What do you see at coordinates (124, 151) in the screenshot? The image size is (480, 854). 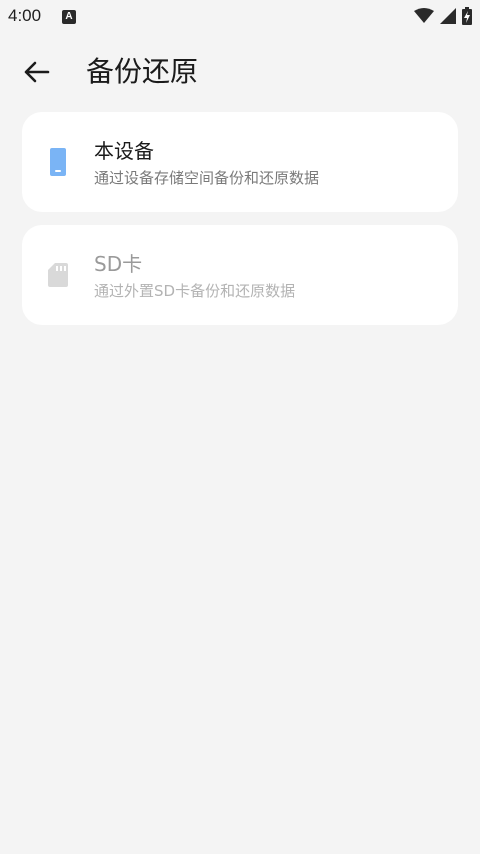 I see `option-title: 本设备` at bounding box center [124, 151].